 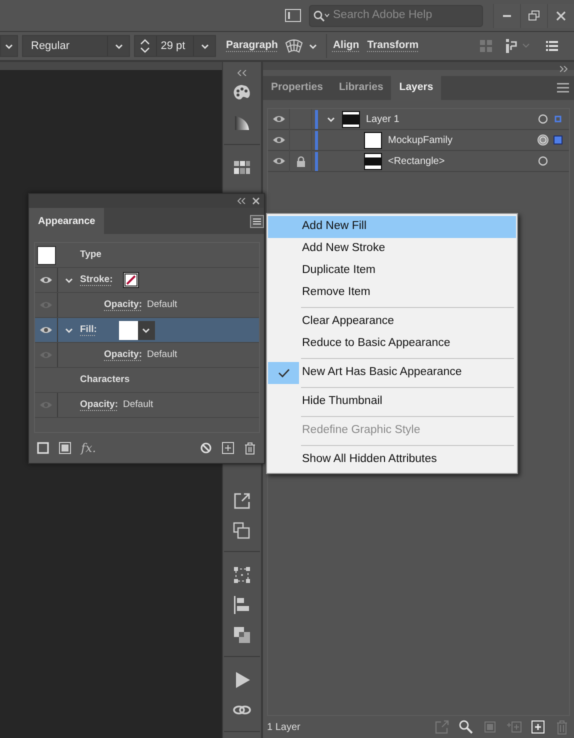 I want to click on stepper-icon, so click(x=145, y=46).